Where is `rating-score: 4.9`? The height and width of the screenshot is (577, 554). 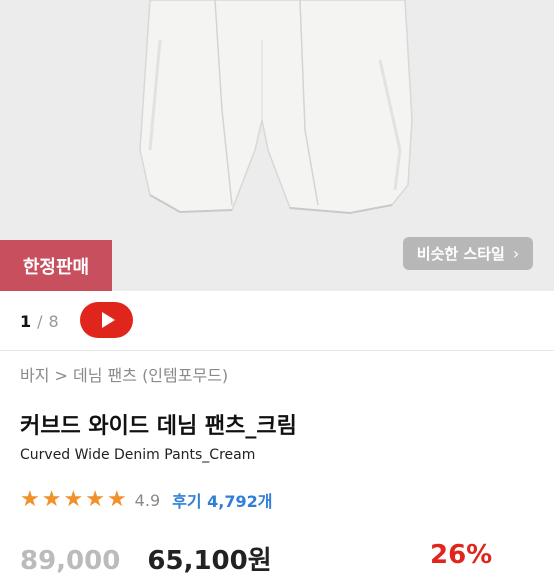 rating-score: 4.9 is located at coordinates (147, 500).